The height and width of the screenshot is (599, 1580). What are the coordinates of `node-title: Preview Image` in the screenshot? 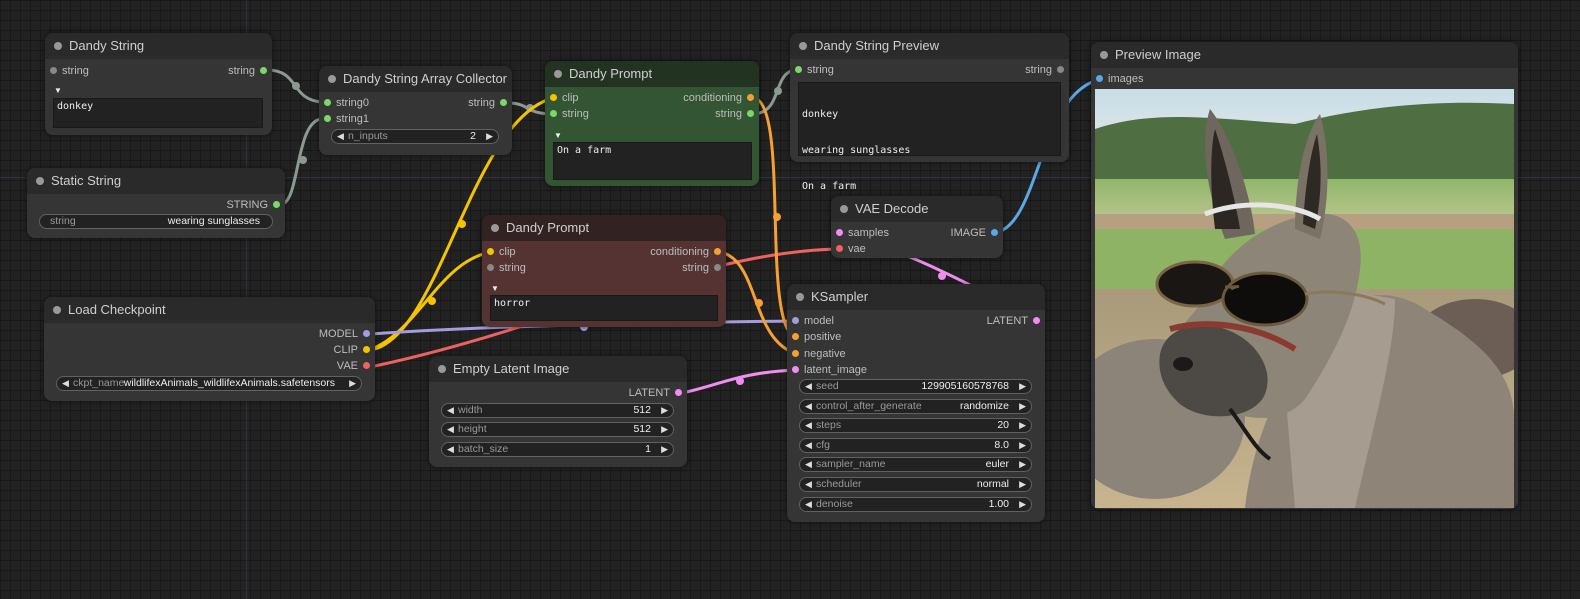 It's located at (1304, 55).